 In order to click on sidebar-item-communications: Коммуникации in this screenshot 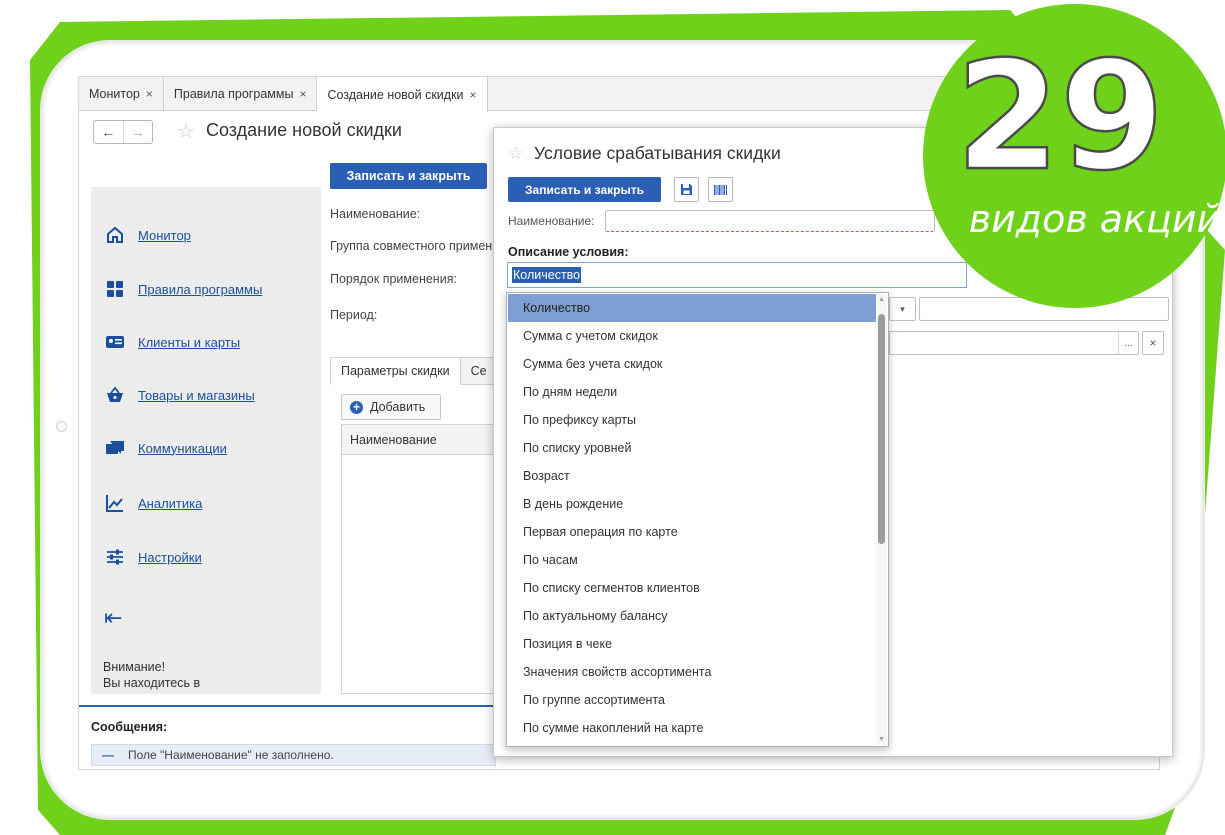, I will do `click(166, 448)`.